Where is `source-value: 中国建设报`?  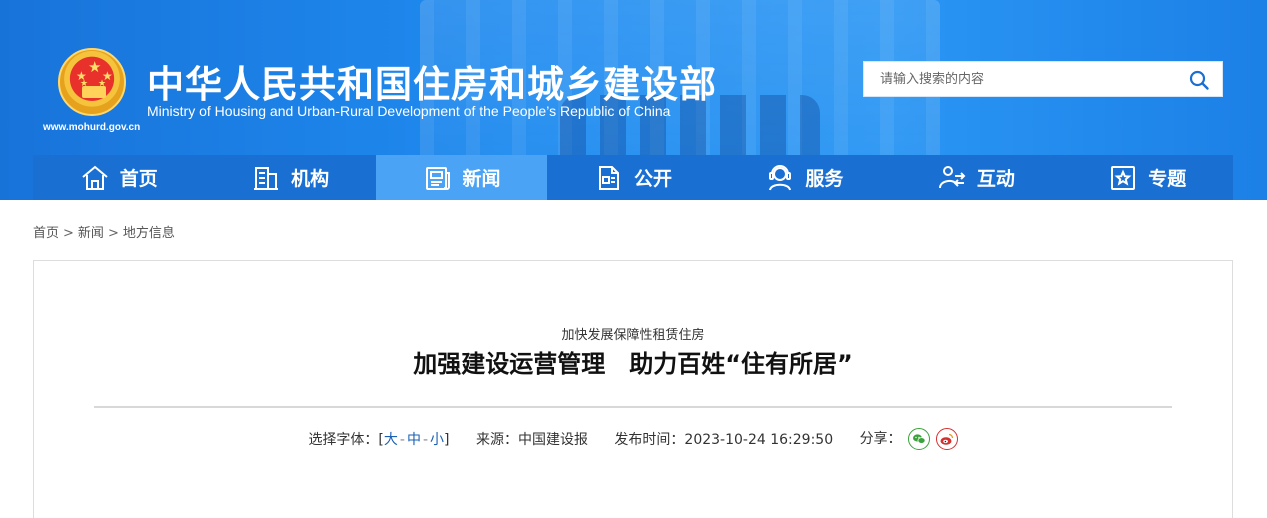 source-value: 中国建设报 is located at coordinates (552, 440).